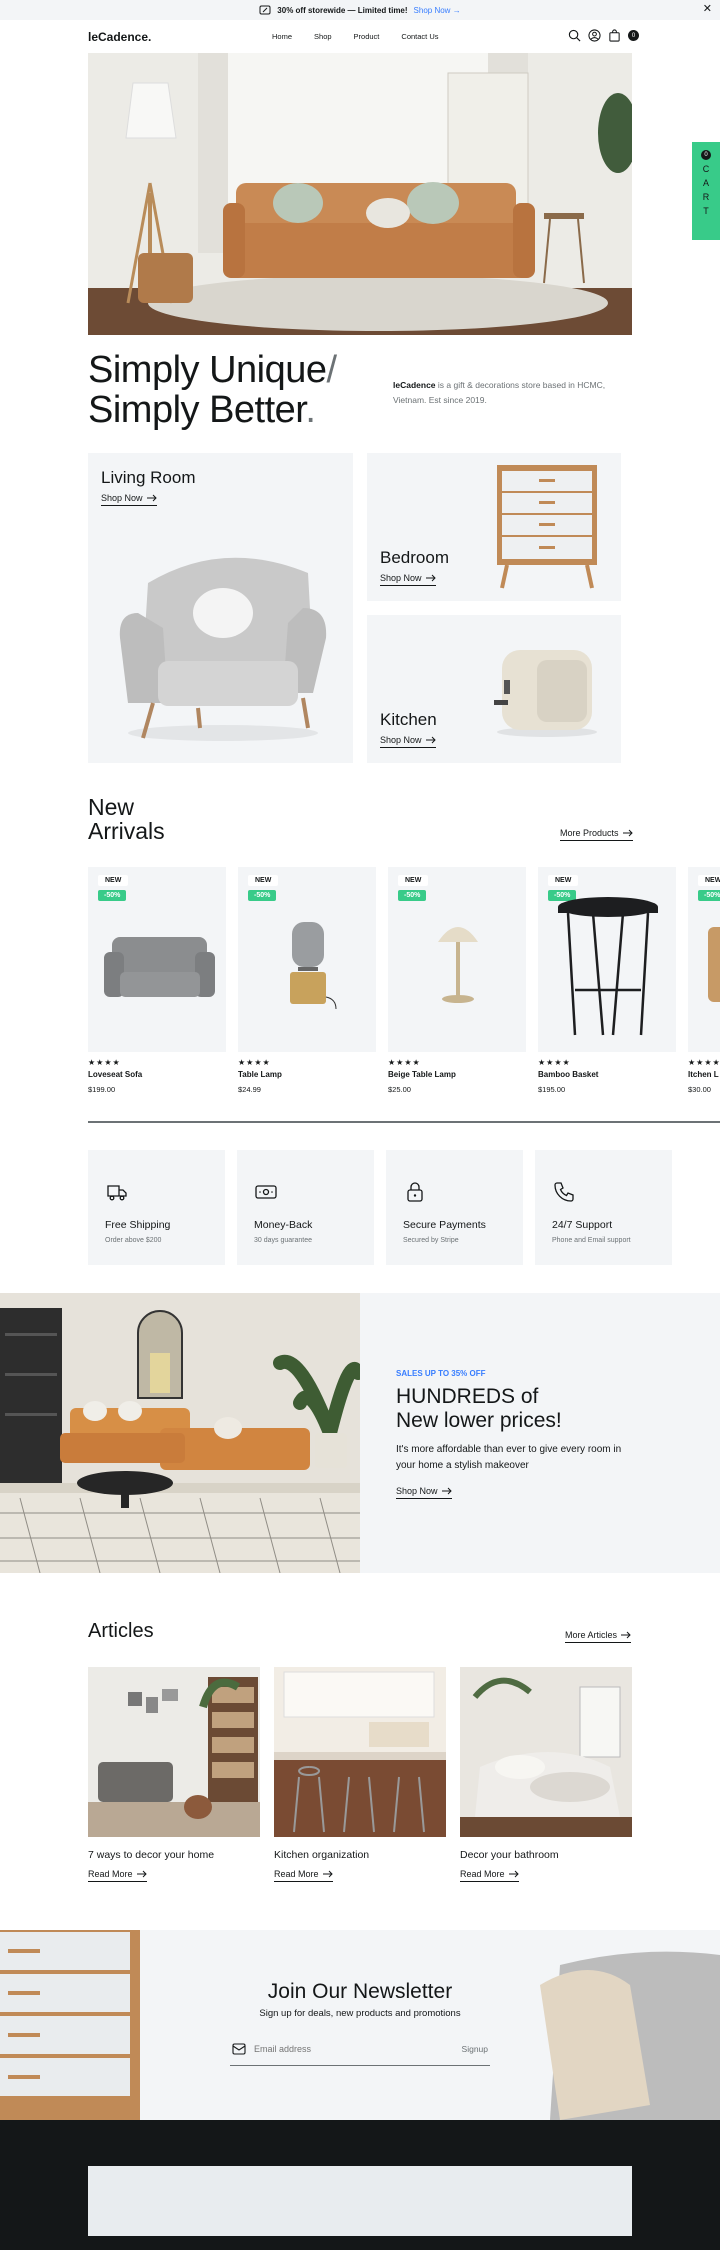 This screenshot has width=720, height=2250. What do you see at coordinates (598, 1636) in the screenshot?
I see `more-articles-link: More Articles` at bounding box center [598, 1636].